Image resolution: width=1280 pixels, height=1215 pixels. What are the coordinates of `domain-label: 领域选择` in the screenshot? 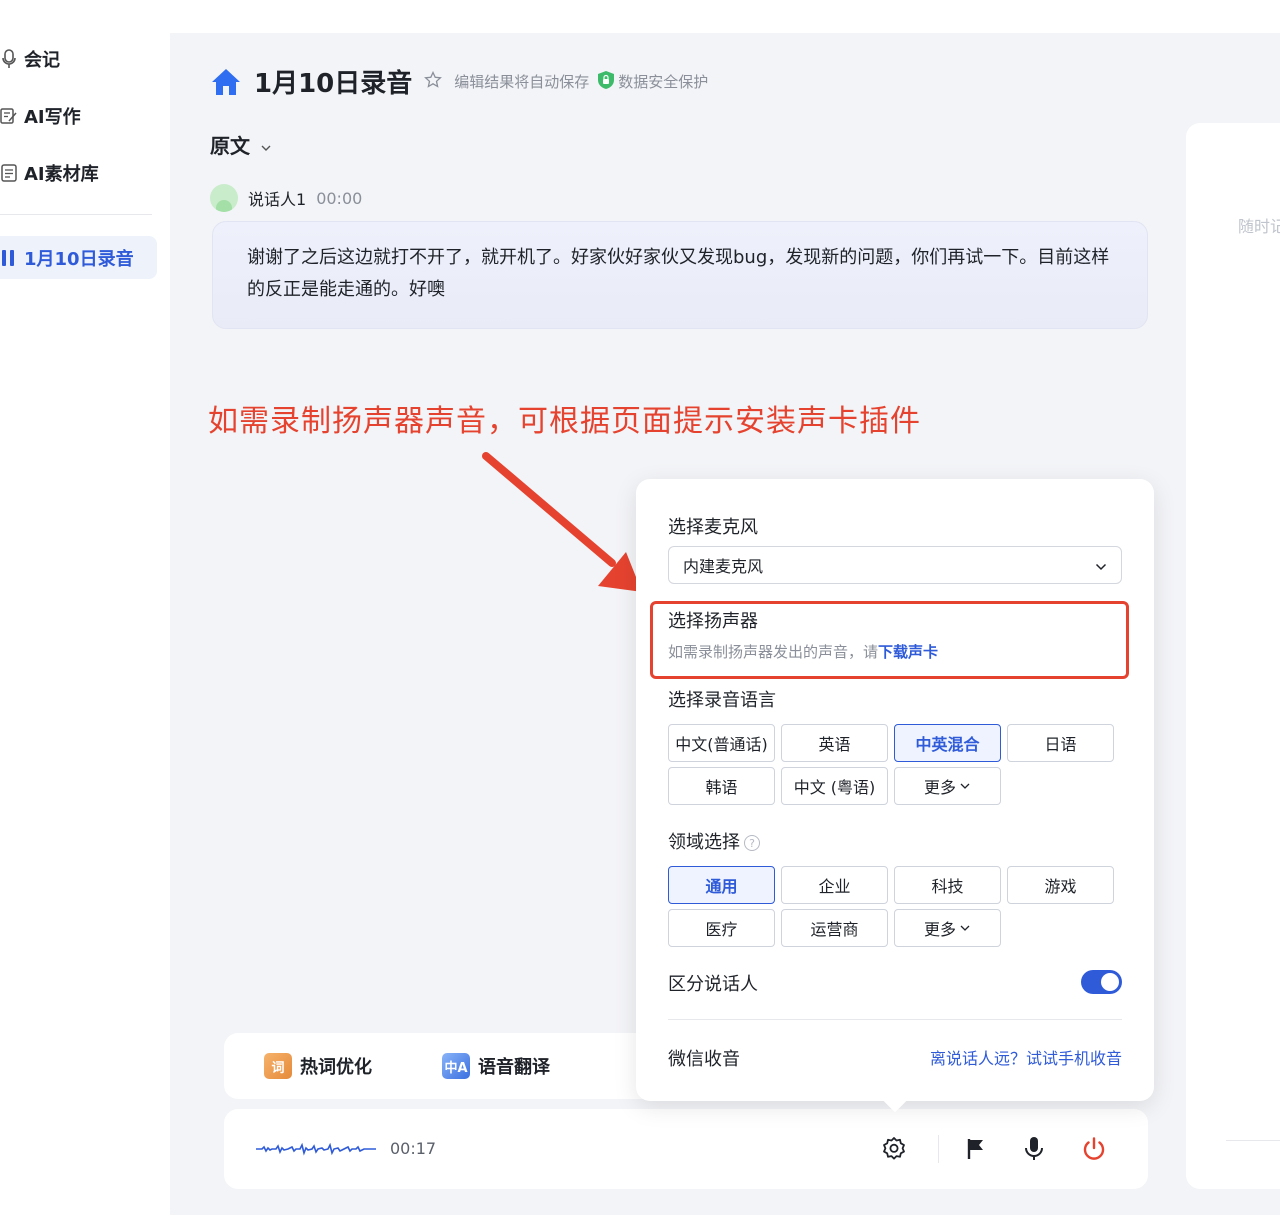 It's located at (704, 842).